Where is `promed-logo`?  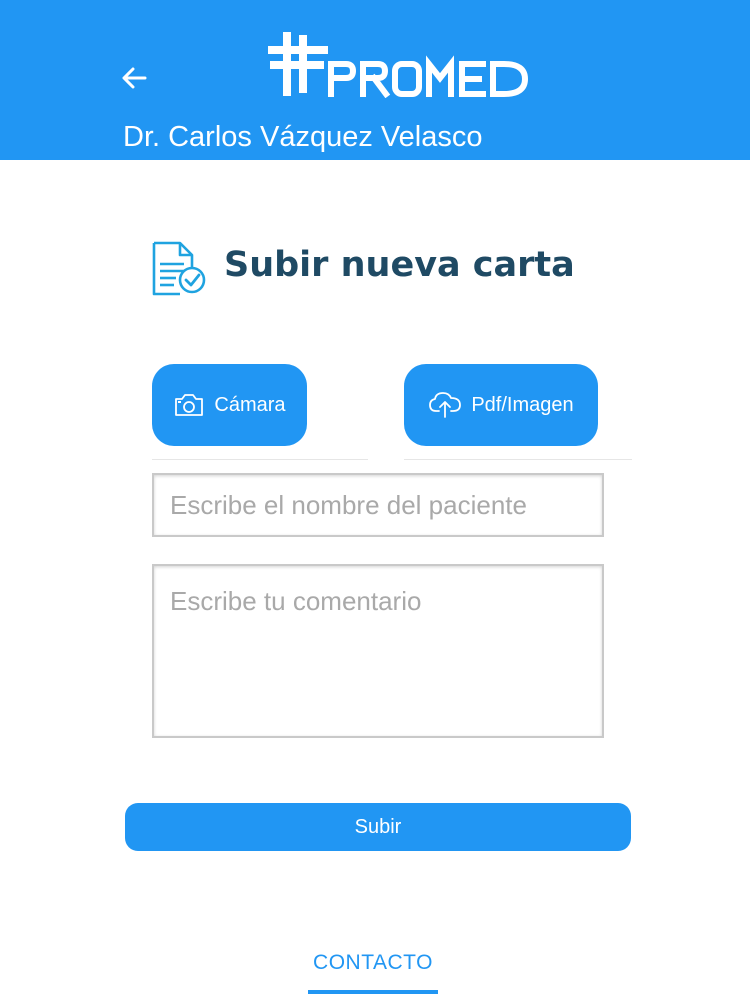
promed-logo is located at coordinates (400, 65).